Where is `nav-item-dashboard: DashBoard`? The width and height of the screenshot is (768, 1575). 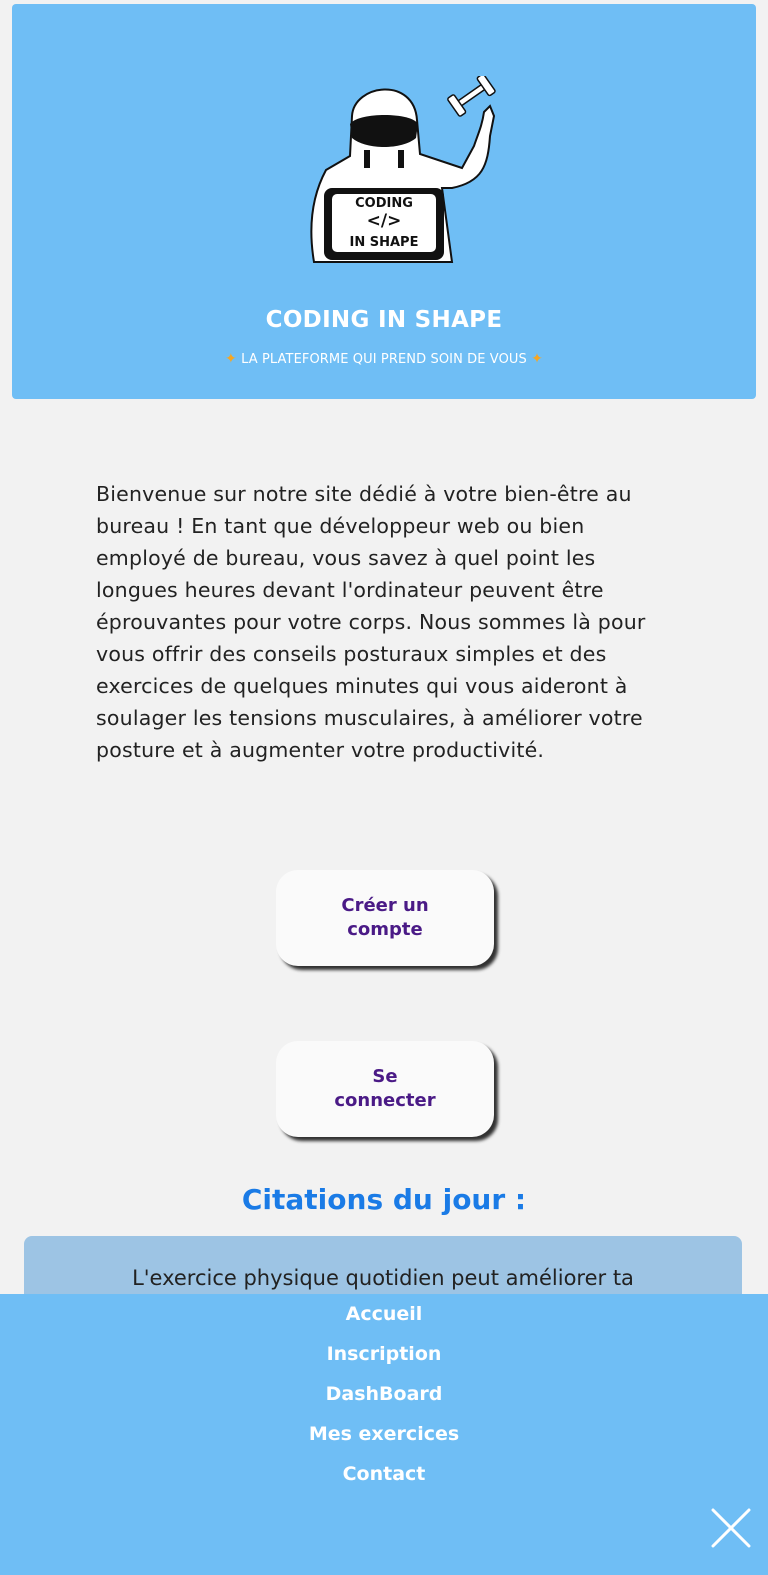
nav-item-dashboard: DashBoard is located at coordinates (384, 1394).